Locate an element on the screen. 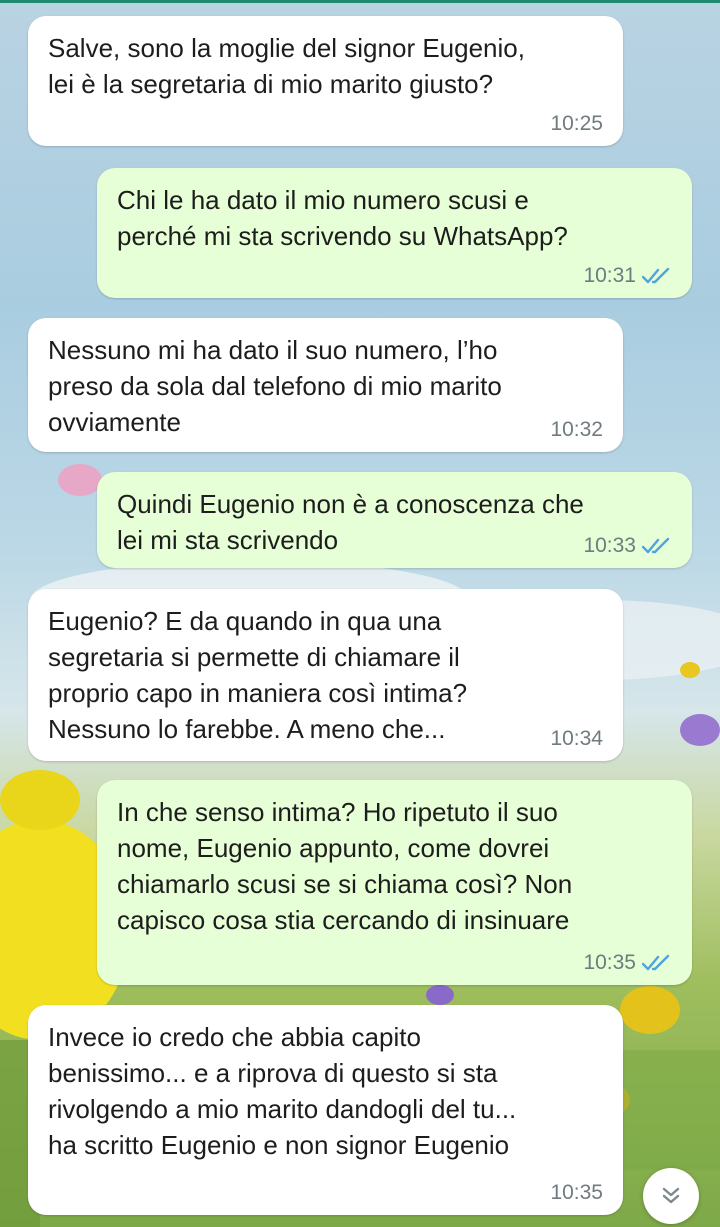 This screenshot has width=720, height=1227. double-chevron-down-icon is located at coordinates (671, 1195).